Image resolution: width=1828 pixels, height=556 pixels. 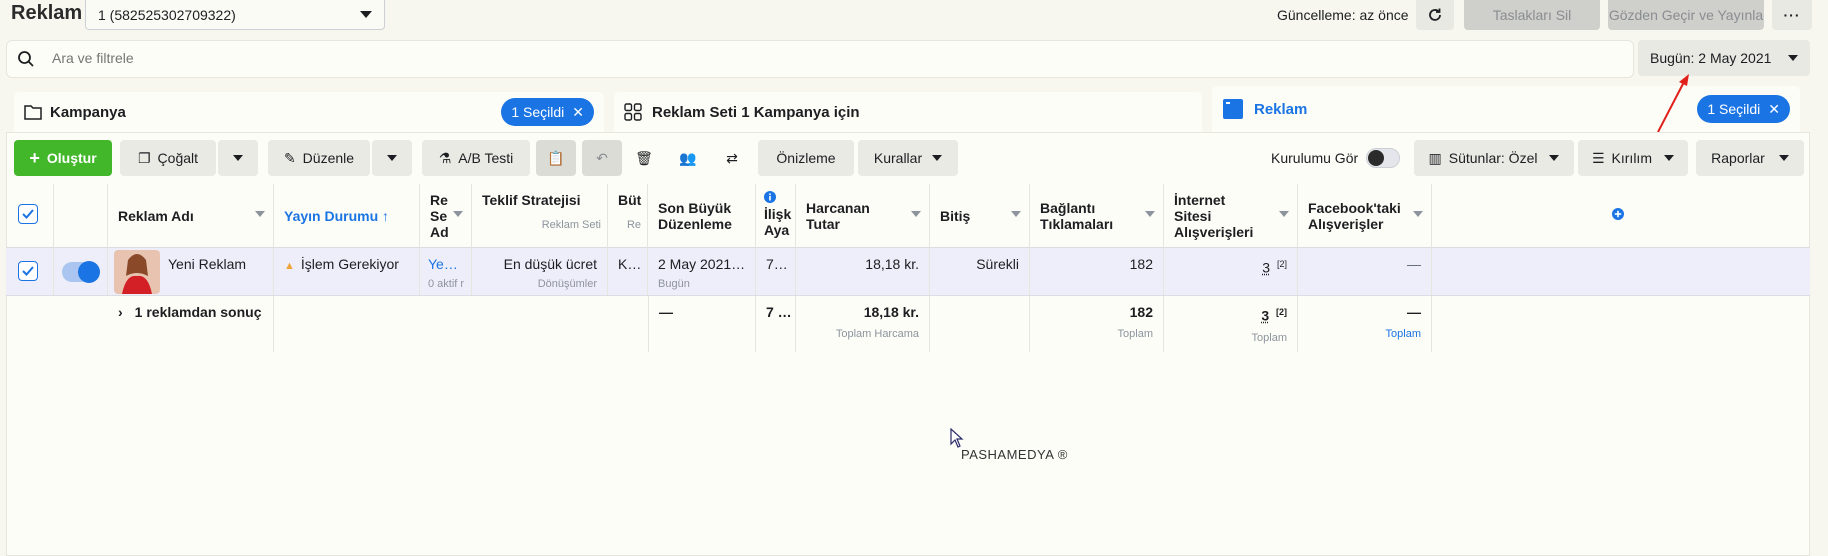 I want to click on chevron-right-icon: ›, so click(x=120, y=312).